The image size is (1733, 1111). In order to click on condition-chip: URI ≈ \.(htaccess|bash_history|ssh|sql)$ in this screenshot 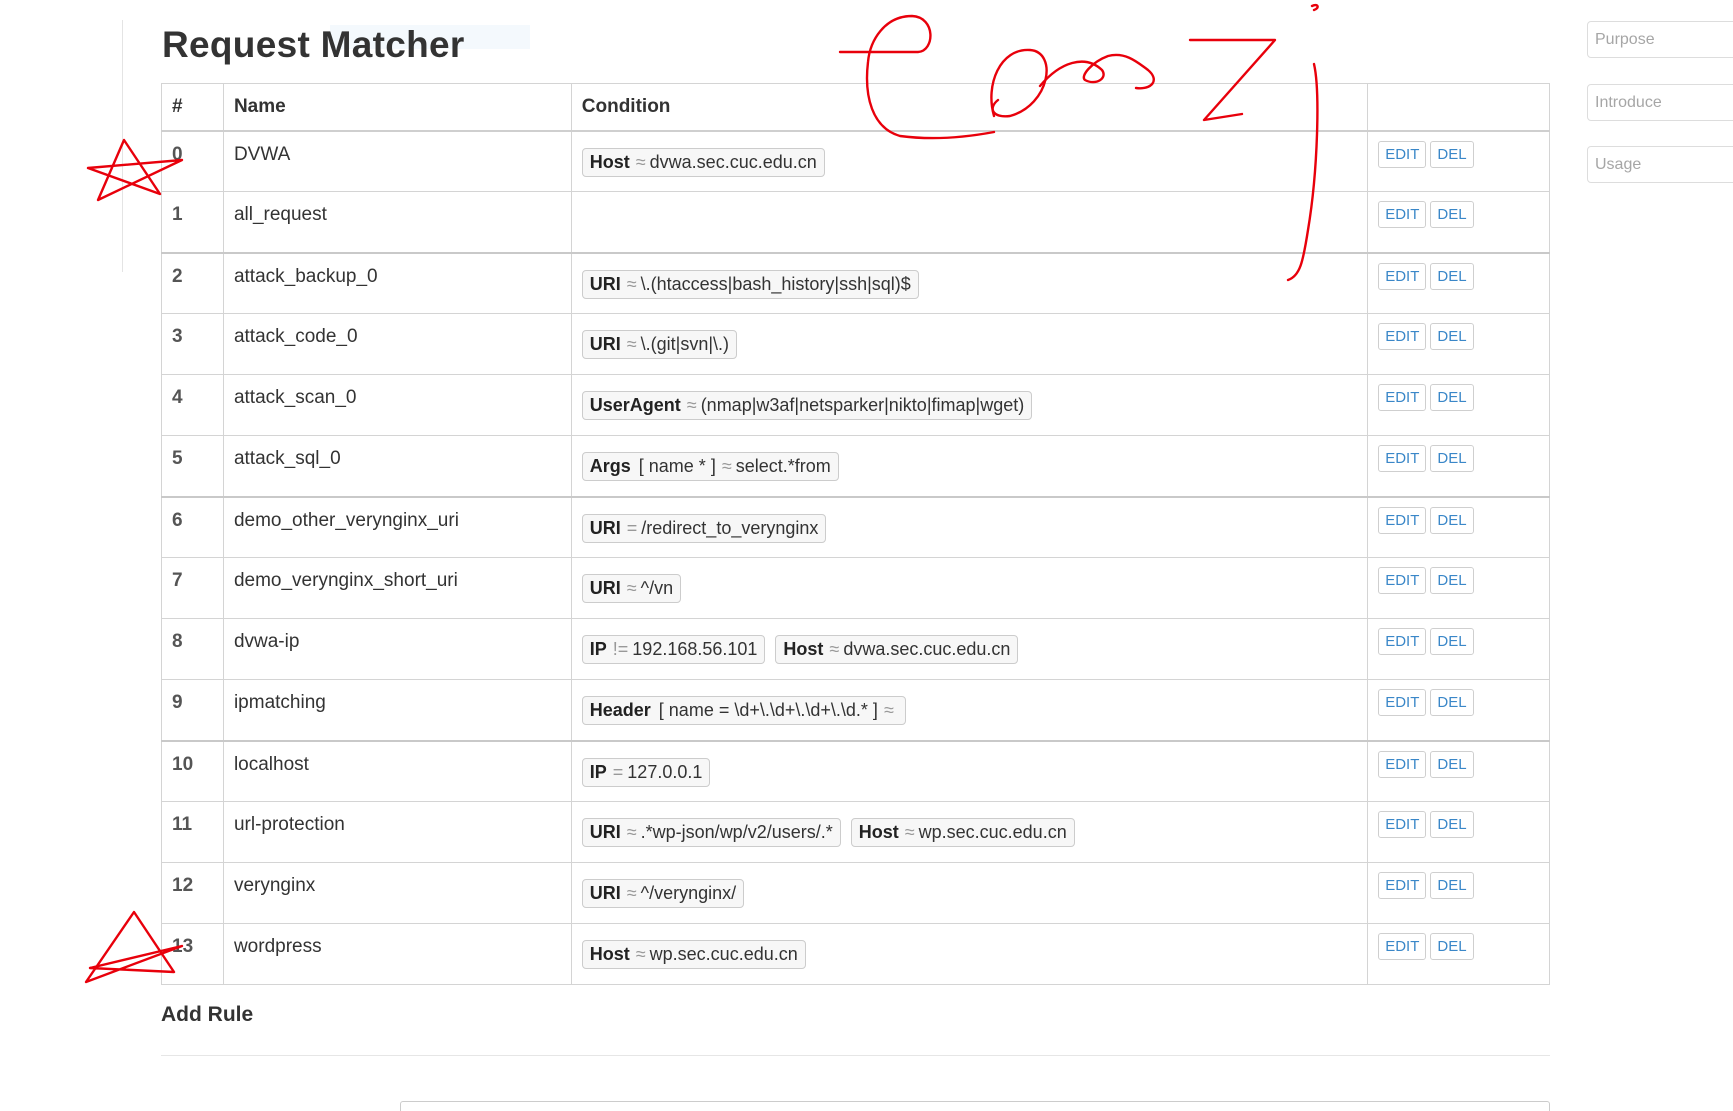, I will do `click(750, 284)`.